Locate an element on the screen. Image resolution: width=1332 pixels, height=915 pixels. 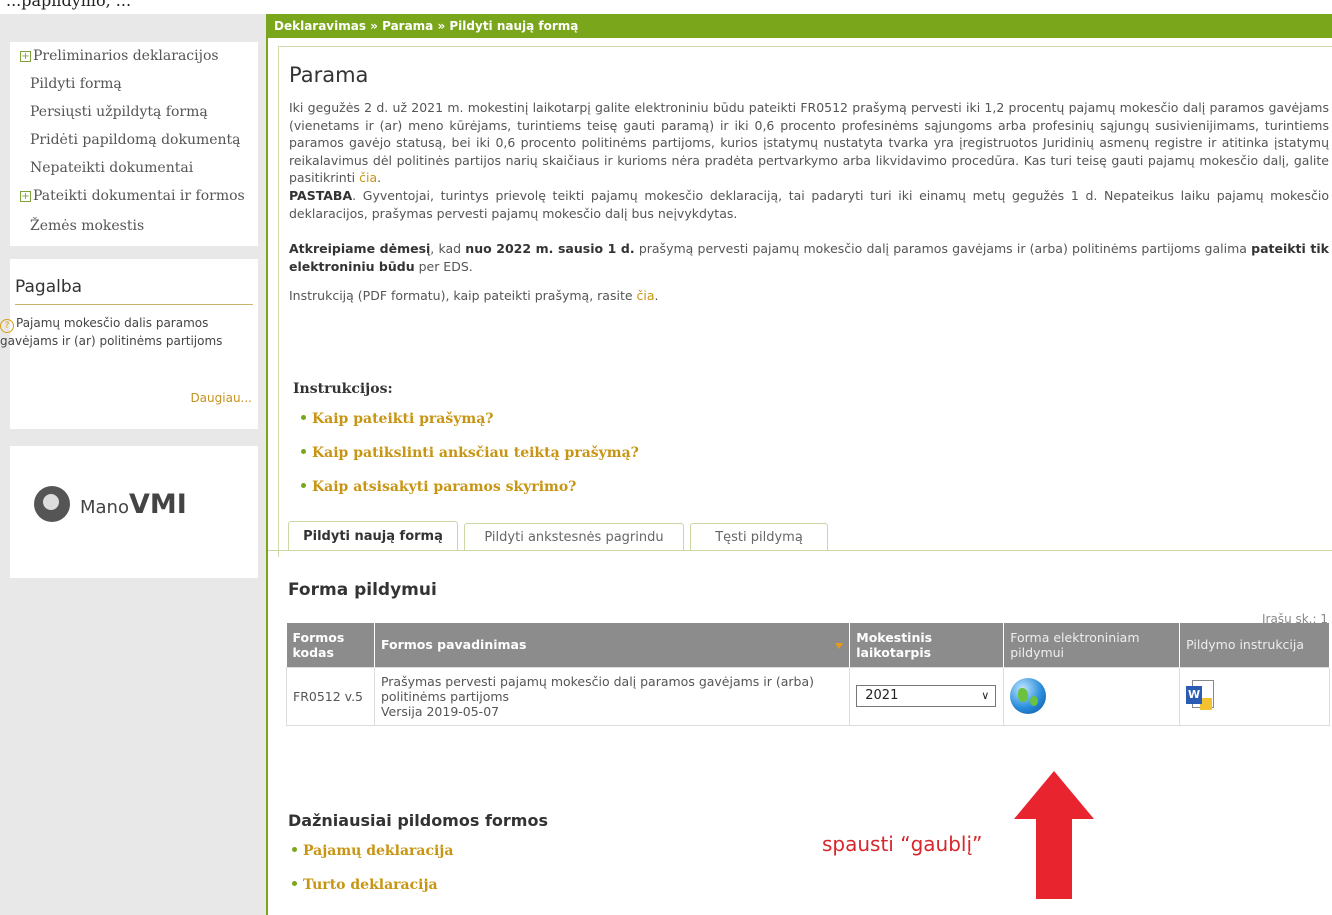
menu-item-add-document: Pridėti papildomą dokumentą is located at coordinates (135, 140).